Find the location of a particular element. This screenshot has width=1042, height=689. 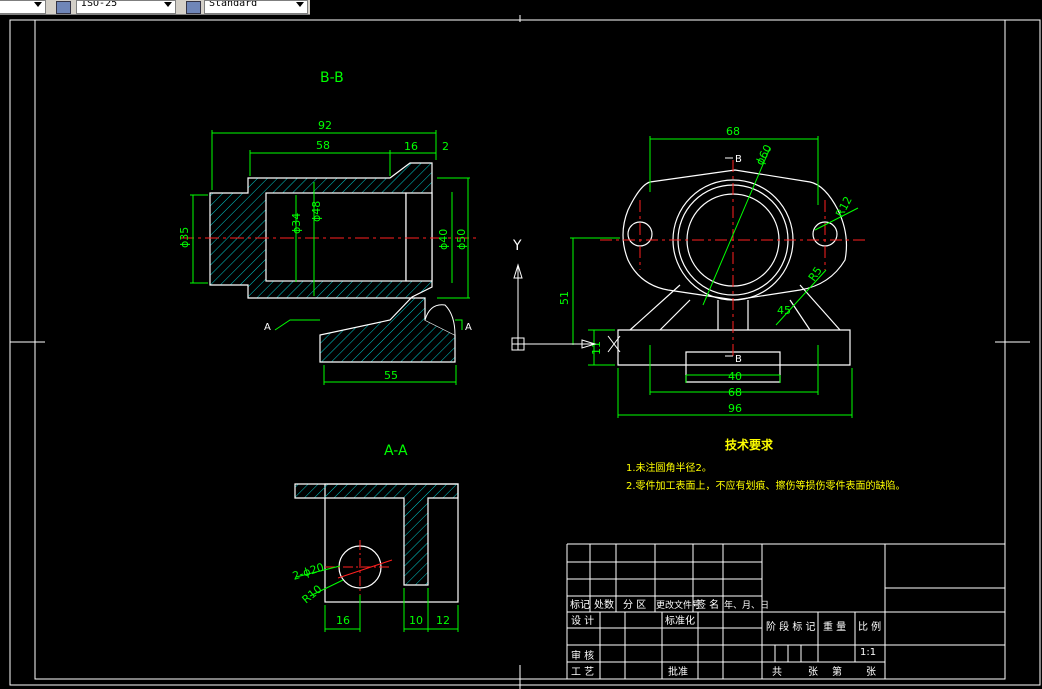

tb-approve: 批准 is located at coordinates (678, 671).